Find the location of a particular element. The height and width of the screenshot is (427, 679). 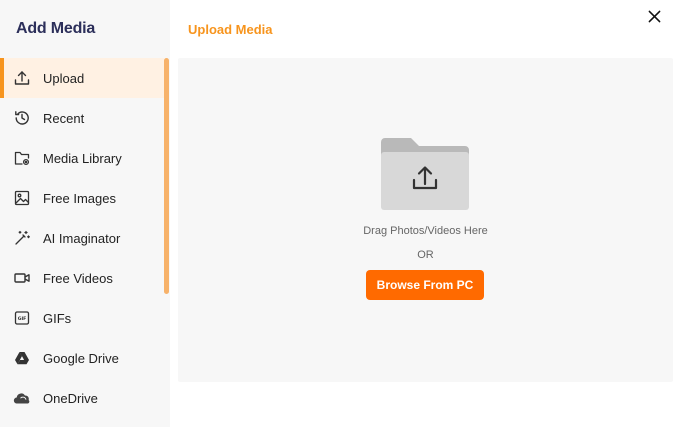

or-separator: OR is located at coordinates (425, 255).